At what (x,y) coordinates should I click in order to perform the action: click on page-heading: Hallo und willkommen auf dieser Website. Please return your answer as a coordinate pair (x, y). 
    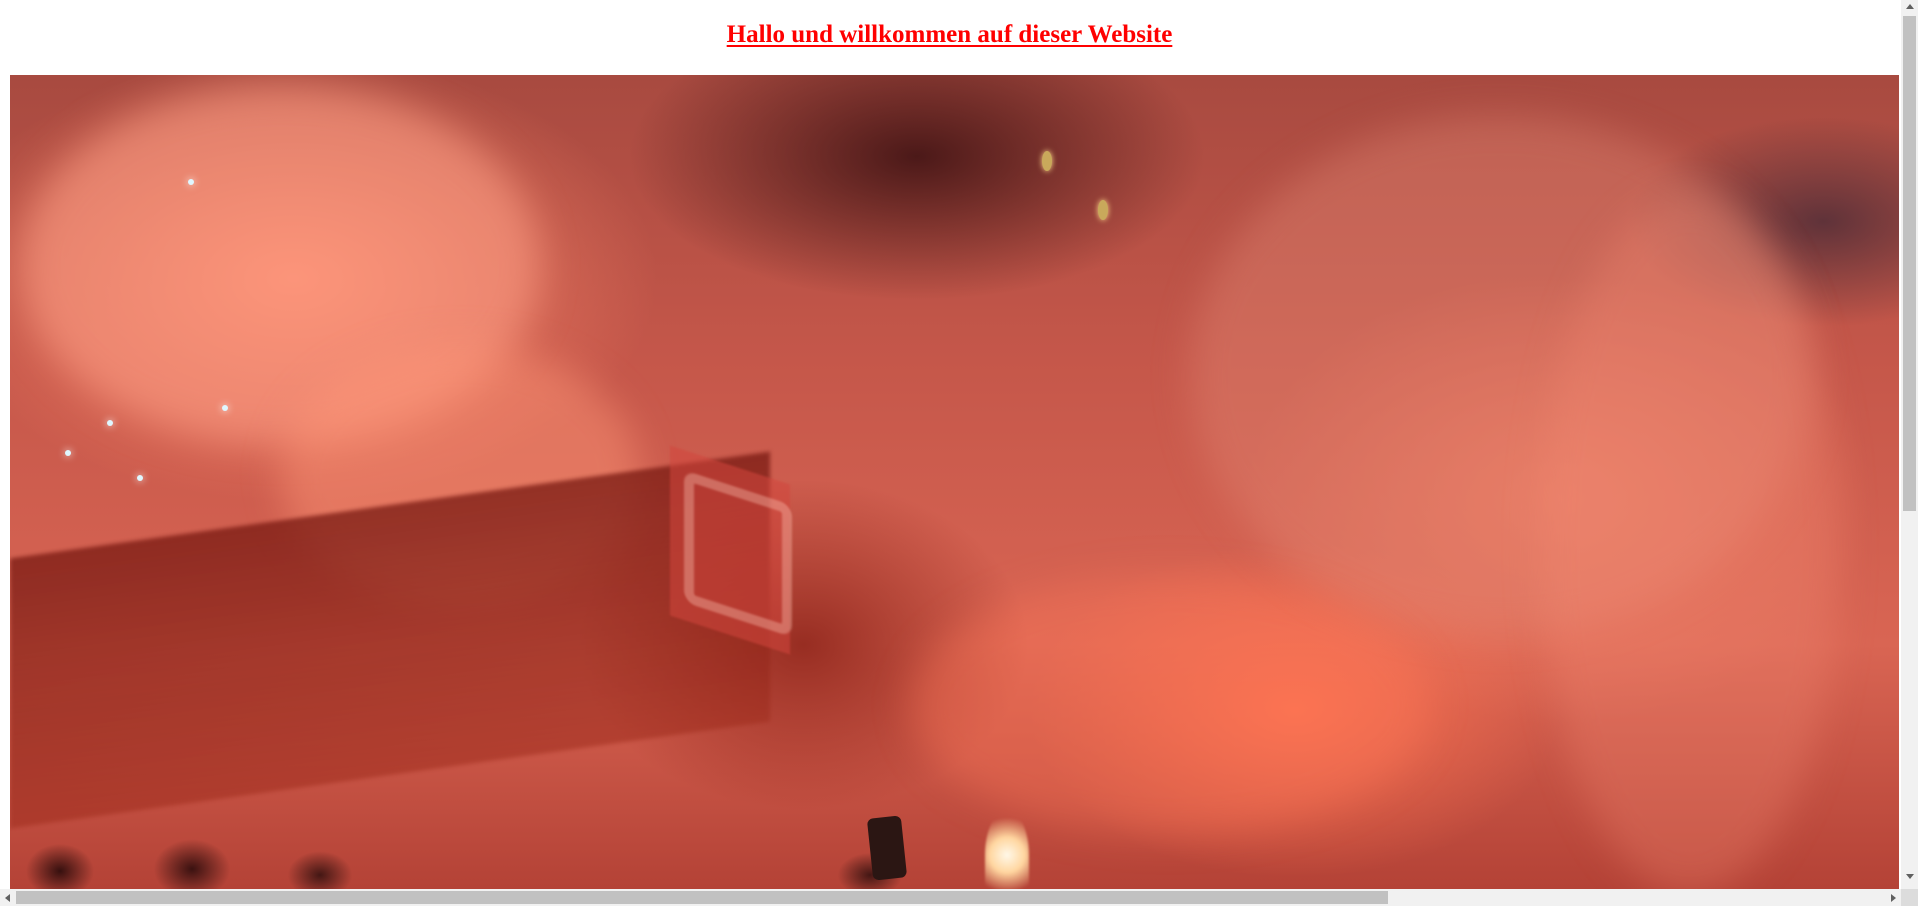
    Looking at the image, I should click on (949, 34).